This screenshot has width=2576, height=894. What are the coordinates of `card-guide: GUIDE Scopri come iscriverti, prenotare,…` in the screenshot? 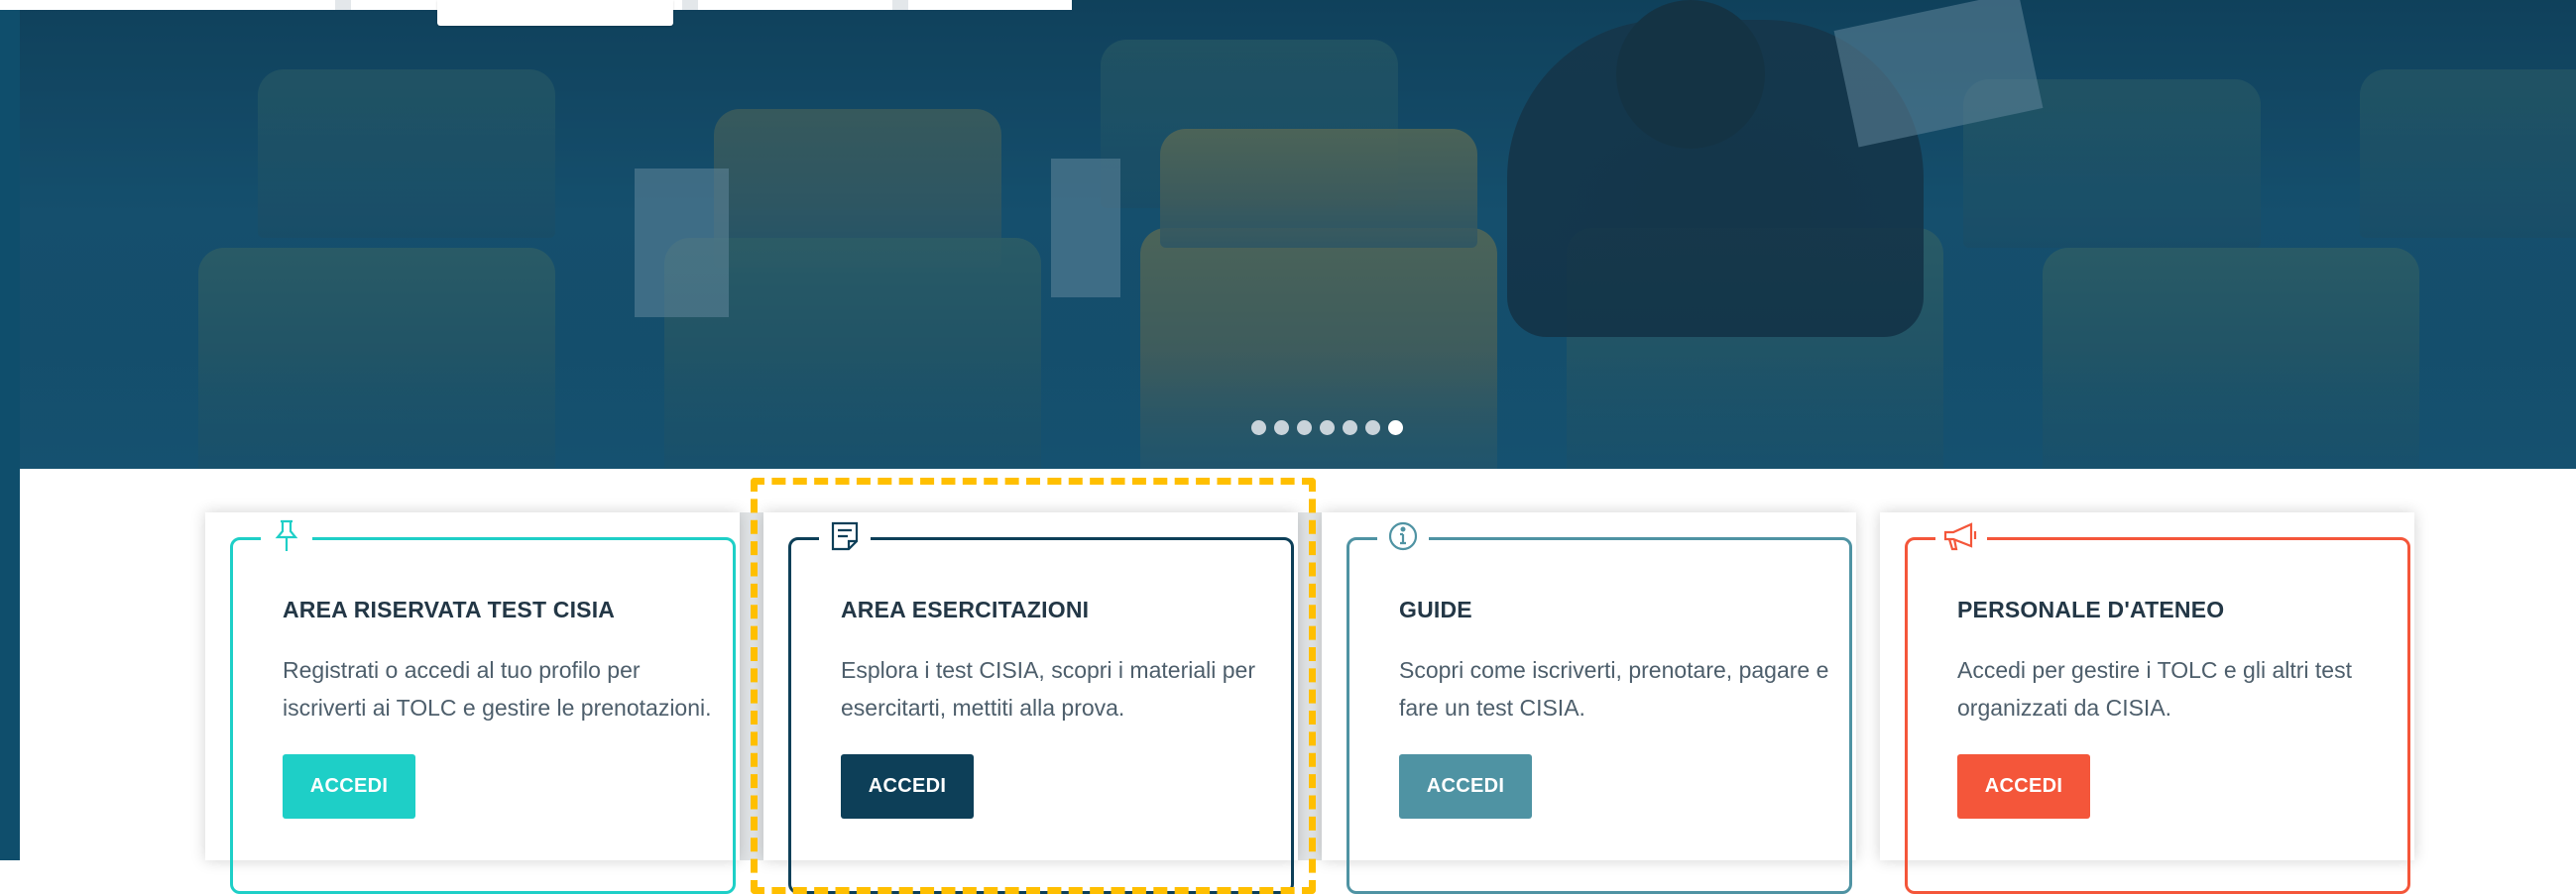 It's located at (1589, 703).